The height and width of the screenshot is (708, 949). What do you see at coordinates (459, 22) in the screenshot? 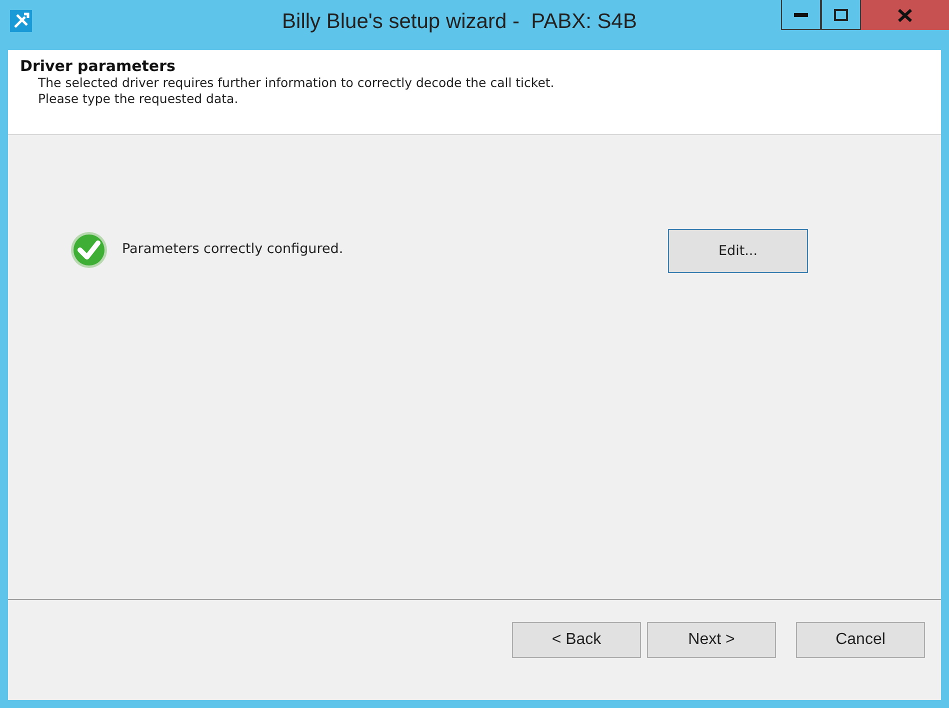
I see `window-title: Billy Blue's setup wizard - PABX: S4B` at bounding box center [459, 22].